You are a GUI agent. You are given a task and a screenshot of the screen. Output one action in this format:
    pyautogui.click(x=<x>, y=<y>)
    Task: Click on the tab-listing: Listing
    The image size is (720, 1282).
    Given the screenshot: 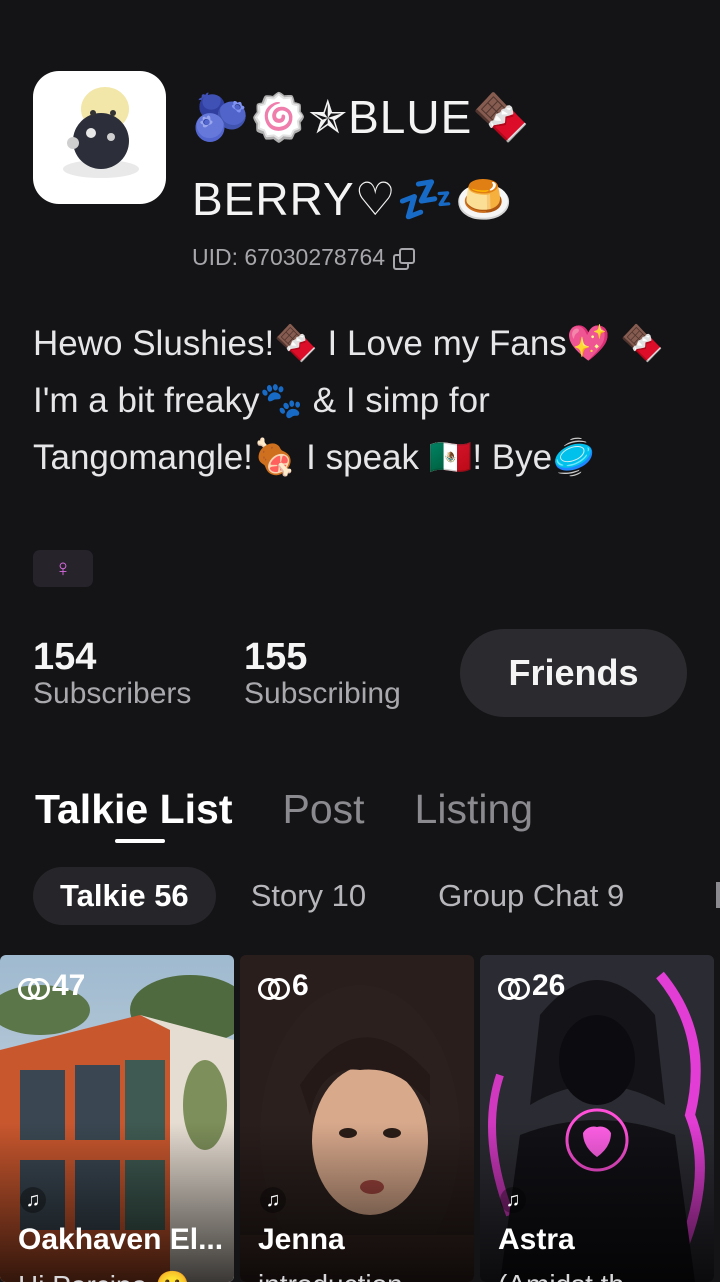 What is the action you would take?
    pyautogui.click(x=474, y=809)
    